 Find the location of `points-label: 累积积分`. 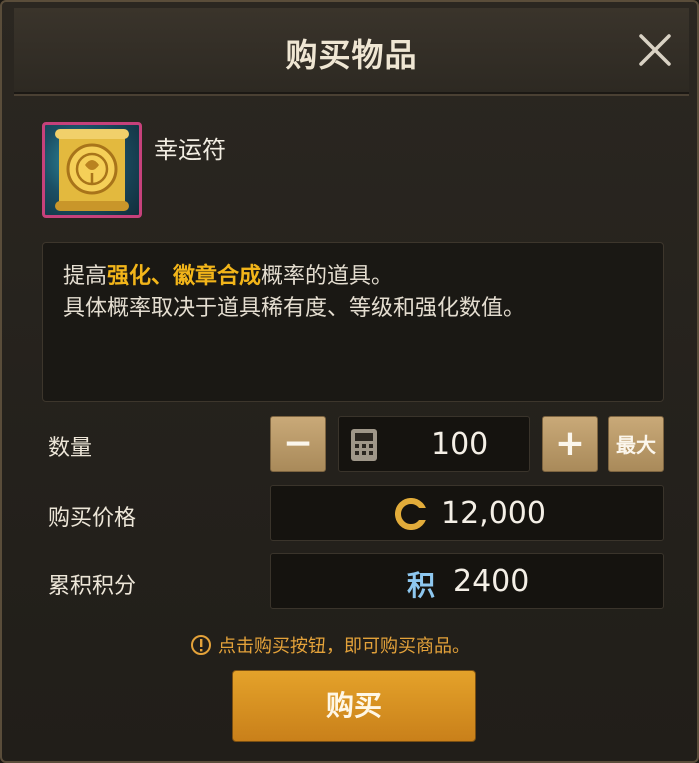

points-label: 累积积分 is located at coordinates (92, 586).